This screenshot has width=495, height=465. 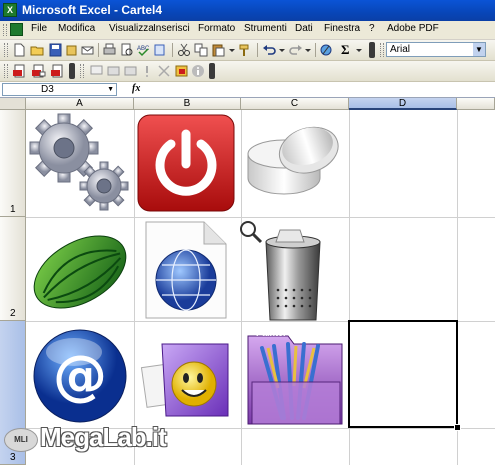 I want to click on track-changes-icon, so click(x=130, y=71).